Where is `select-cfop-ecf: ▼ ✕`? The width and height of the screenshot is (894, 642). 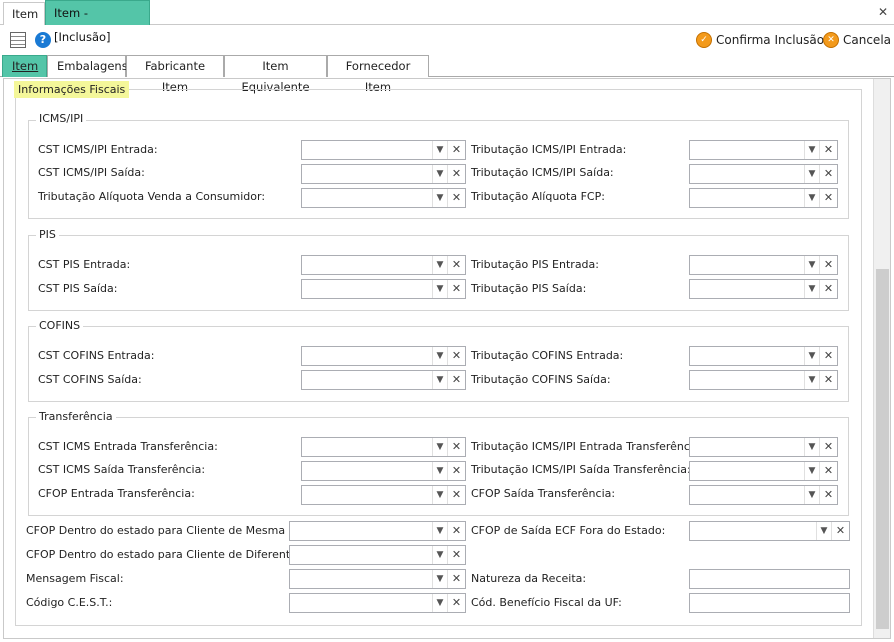
select-cfop-ecf: ▼ ✕ is located at coordinates (769, 531).